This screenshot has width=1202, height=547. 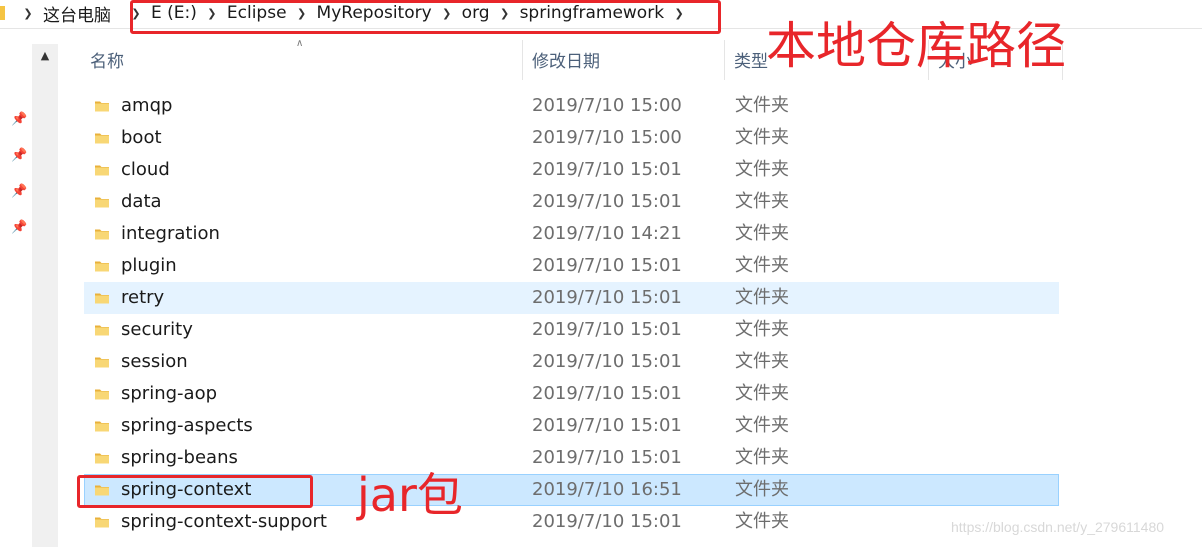 What do you see at coordinates (45, 295) in the screenshot?
I see `navigation-scrollbar: ▲` at bounding box center [45, 295].